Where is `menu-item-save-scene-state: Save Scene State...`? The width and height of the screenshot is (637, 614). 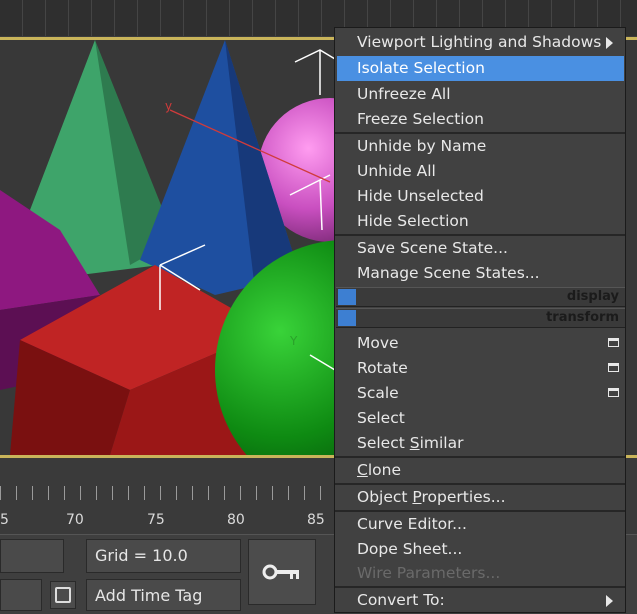
menu-item-save-scene-state: Save Scene State... is located at coordinates (480, 248).